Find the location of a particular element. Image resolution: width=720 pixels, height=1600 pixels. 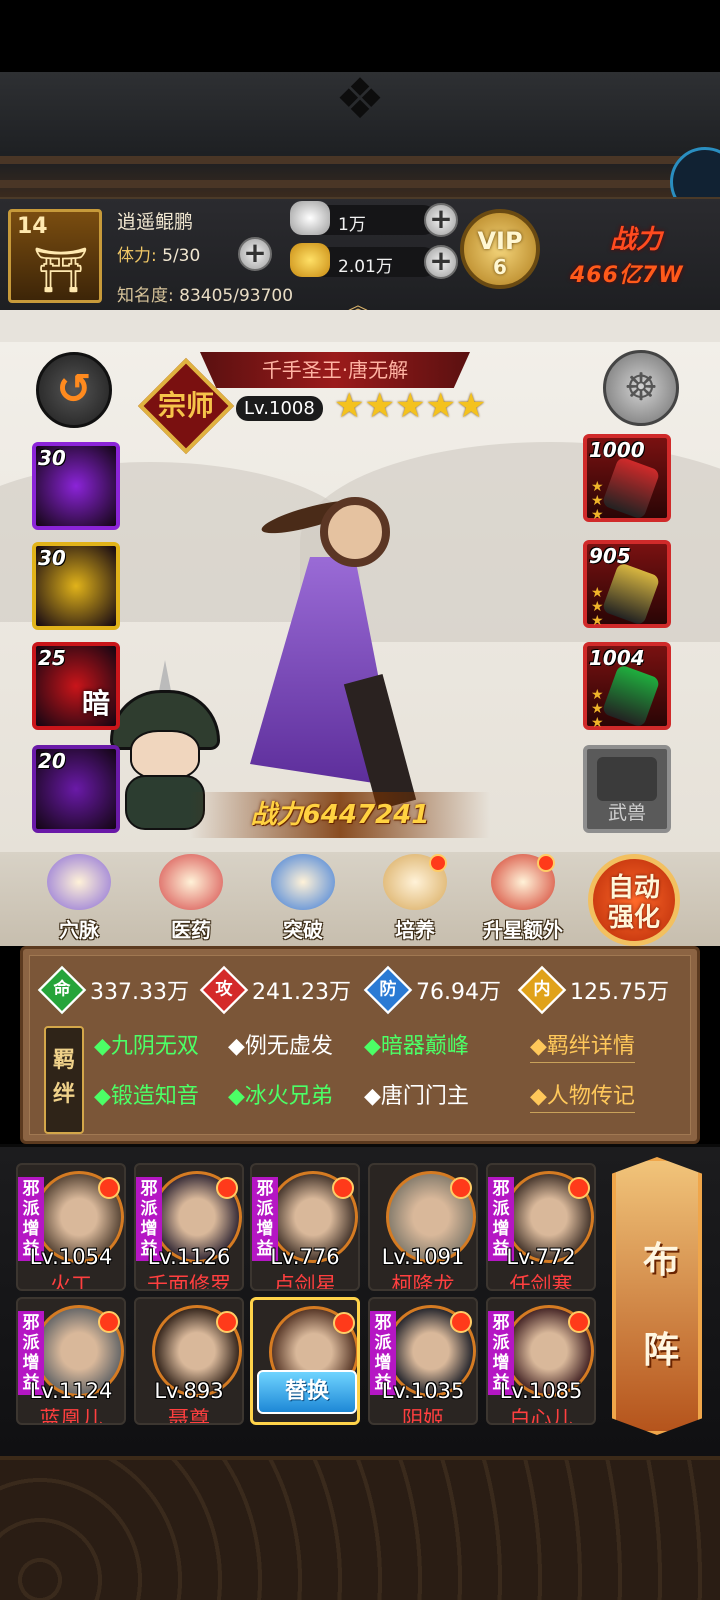

formation-button: 布 阵 is located at coordinates (657, 1296).